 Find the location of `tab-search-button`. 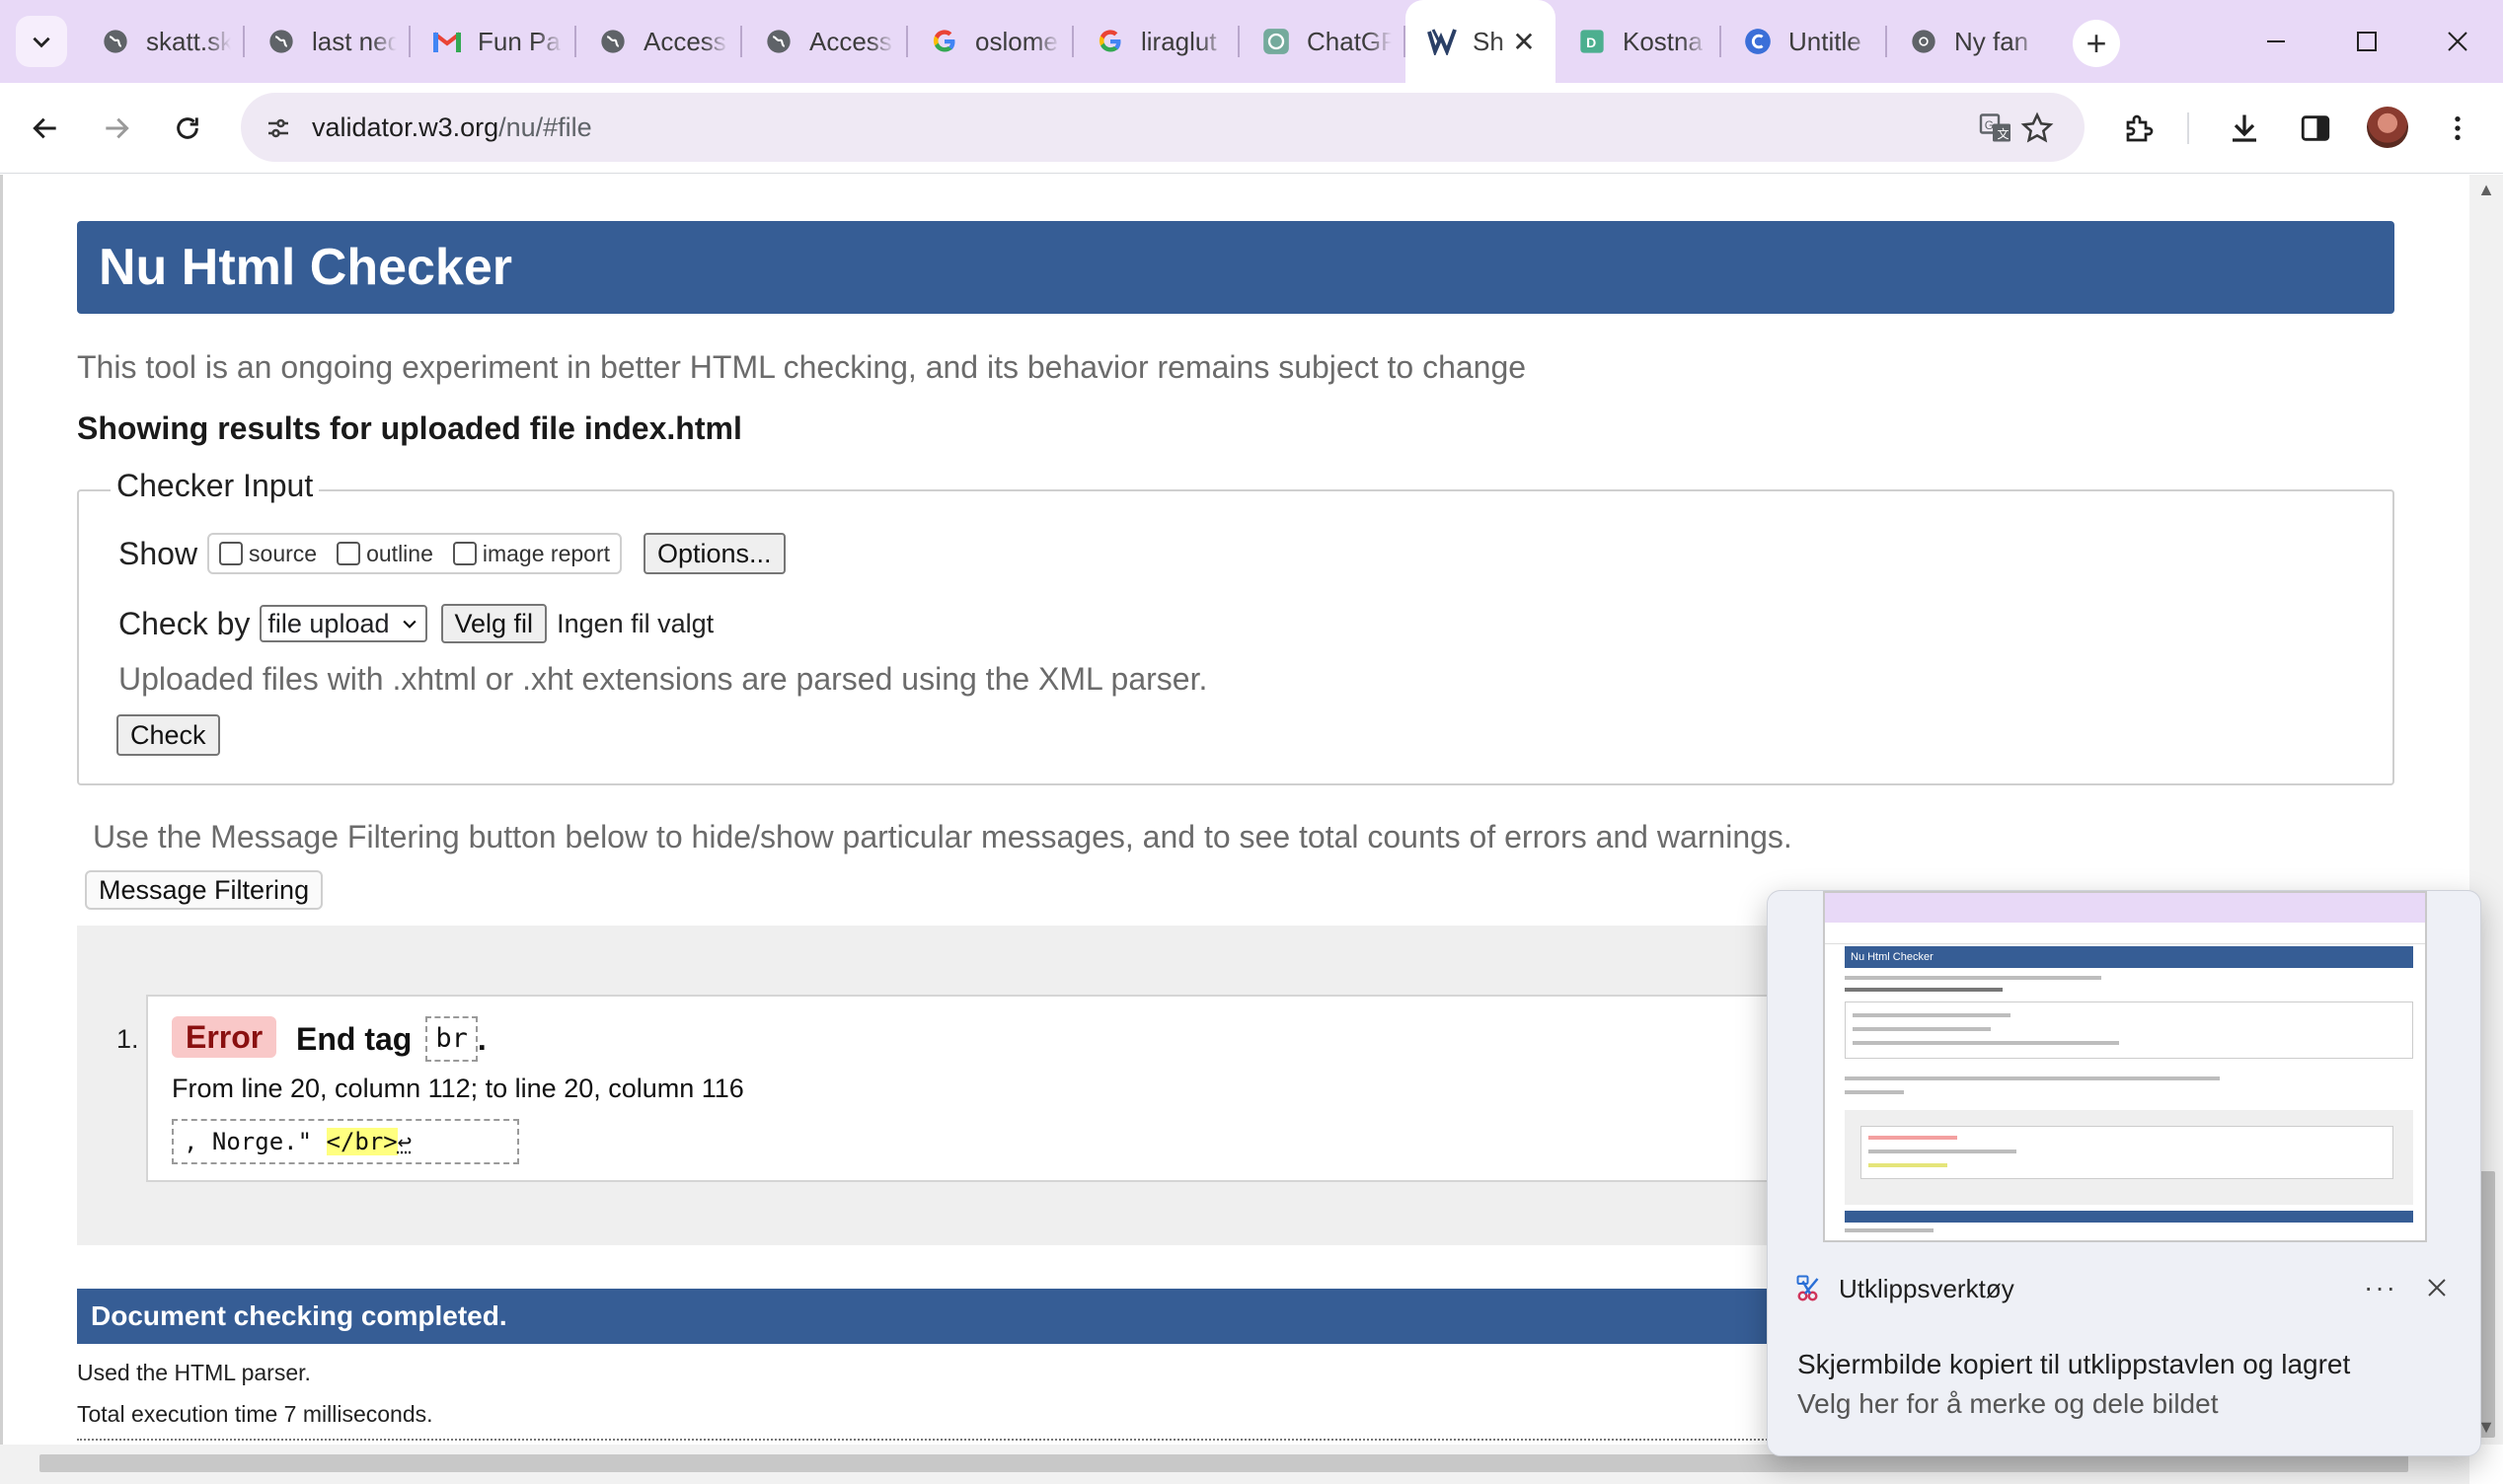

tab-search-button is located at coordinates (41, 41).